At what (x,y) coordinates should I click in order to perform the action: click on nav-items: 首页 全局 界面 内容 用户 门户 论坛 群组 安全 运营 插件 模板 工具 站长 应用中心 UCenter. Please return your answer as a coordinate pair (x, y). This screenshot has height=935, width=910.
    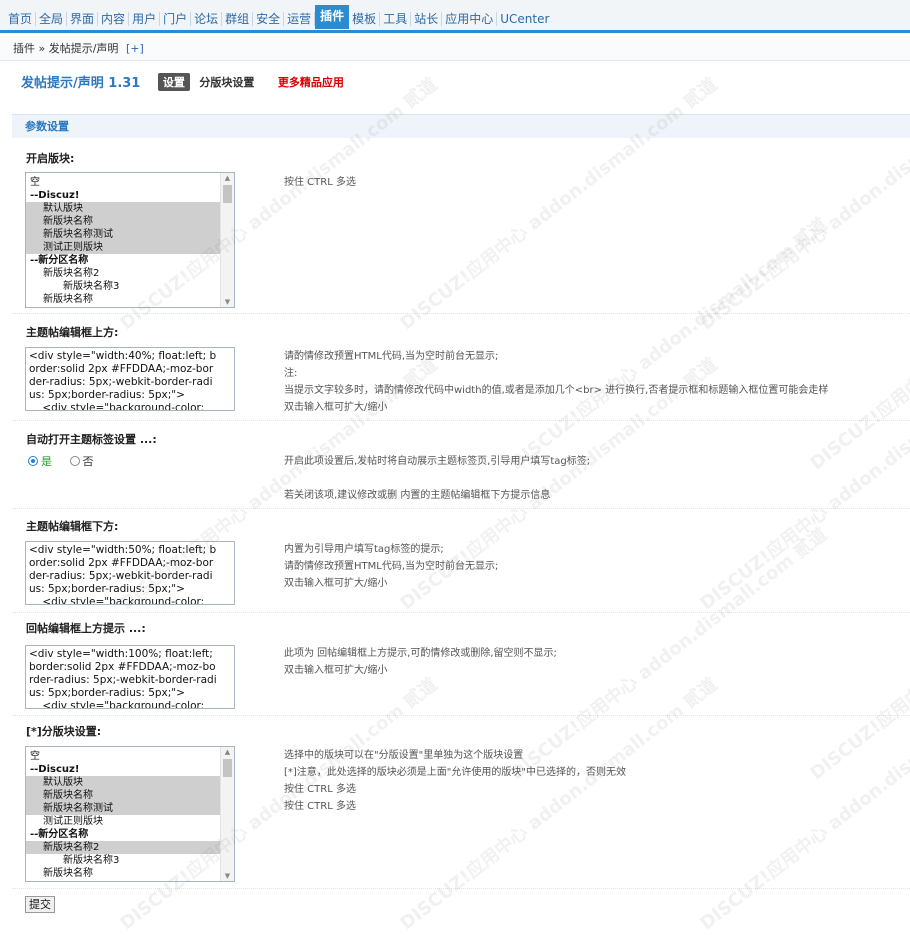
    Looking at the image, I should click on (278, 18).